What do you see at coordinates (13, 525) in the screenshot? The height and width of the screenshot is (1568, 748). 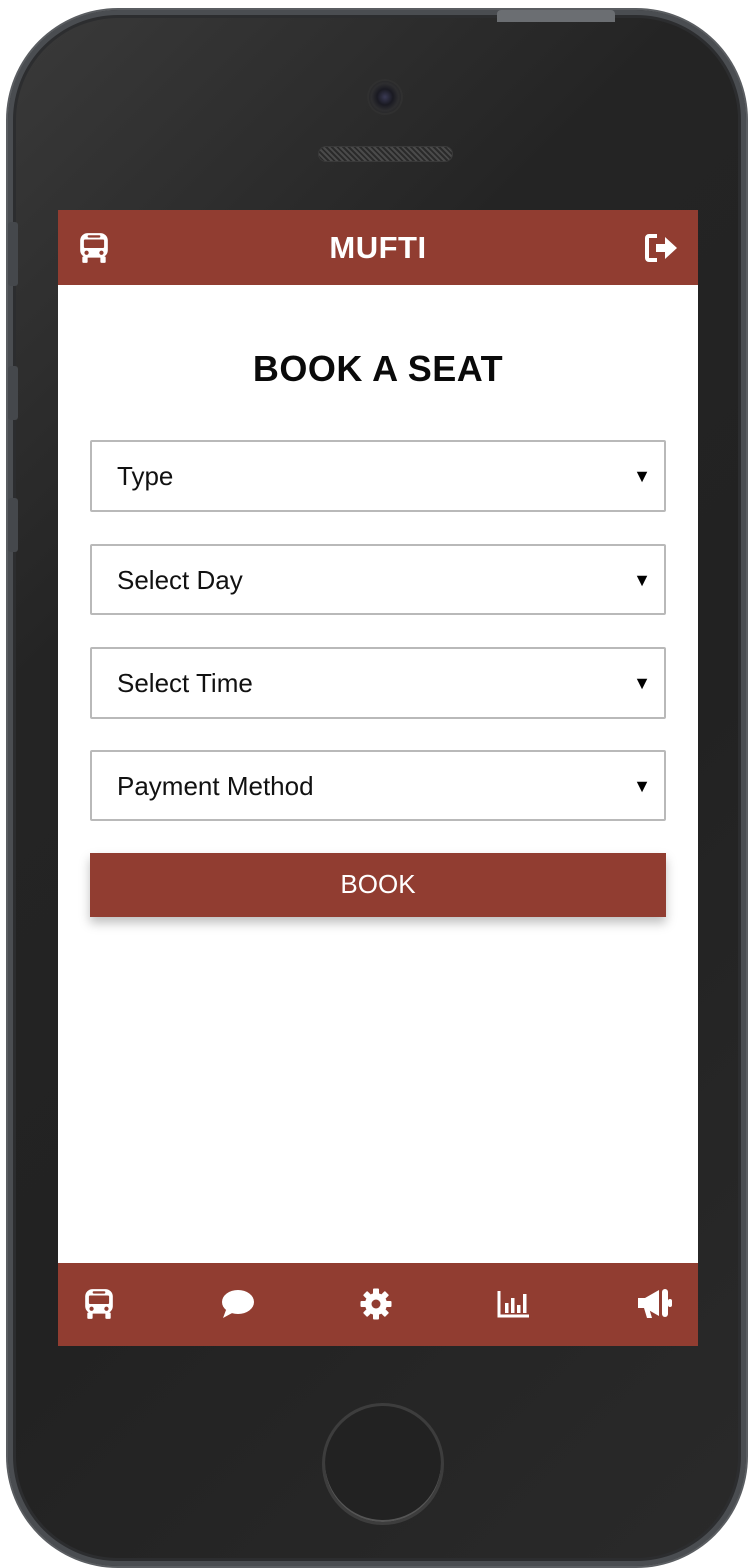 I see `volume-down-button` at bounding box center [13, 525].